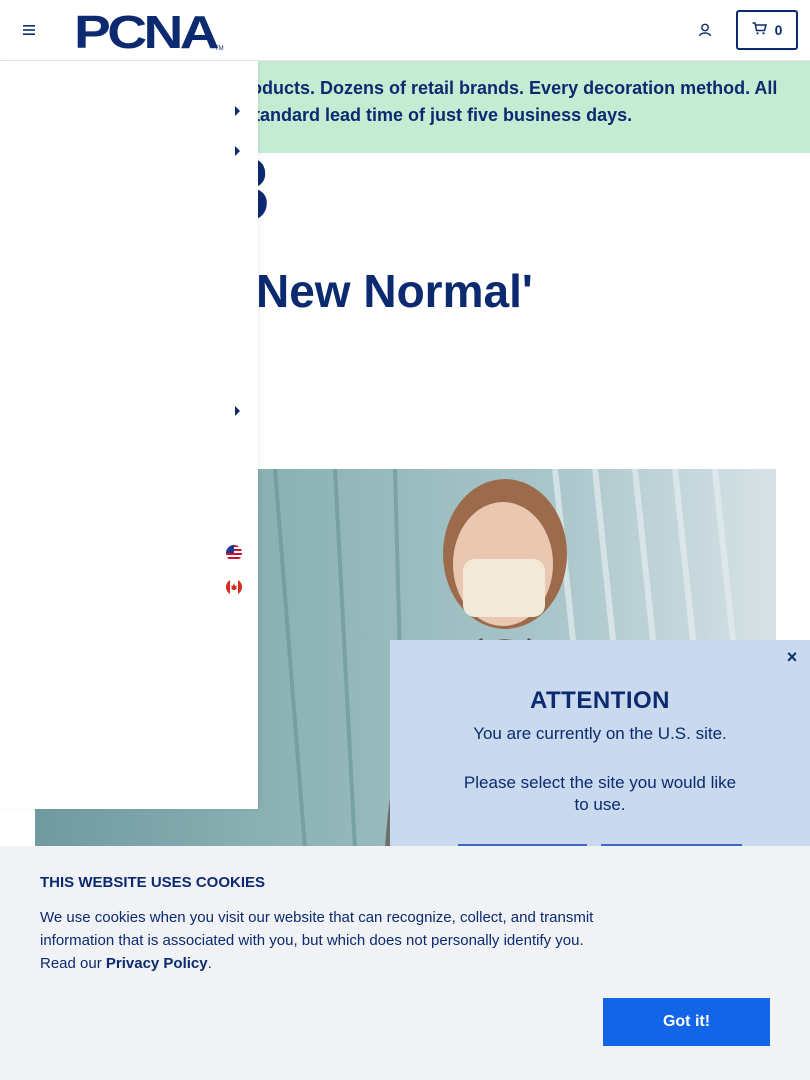  I want to click on close-icon: ×, so click(792, 657).